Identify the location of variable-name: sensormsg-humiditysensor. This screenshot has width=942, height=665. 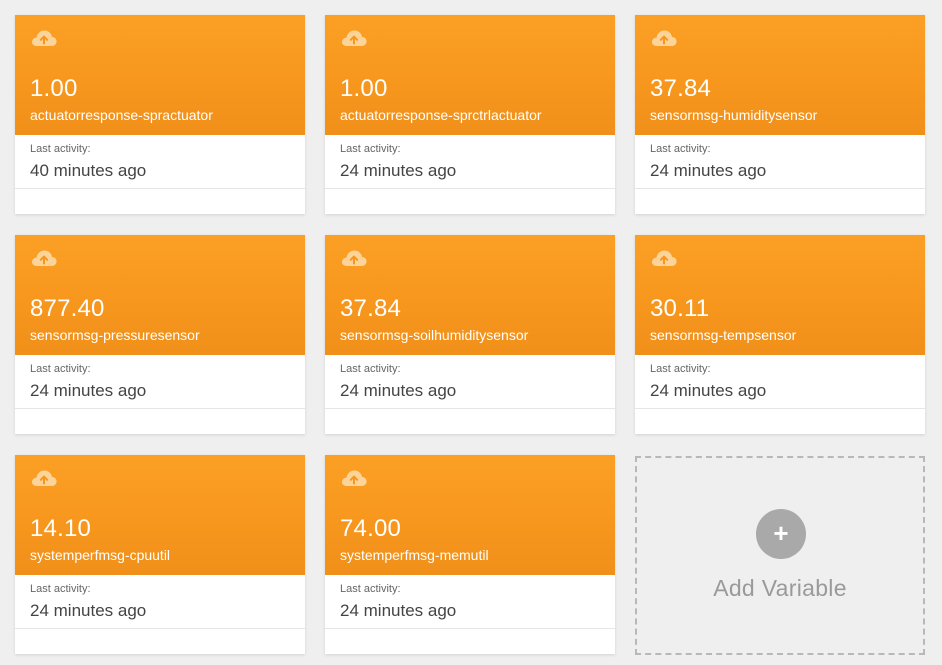
(734, 115).